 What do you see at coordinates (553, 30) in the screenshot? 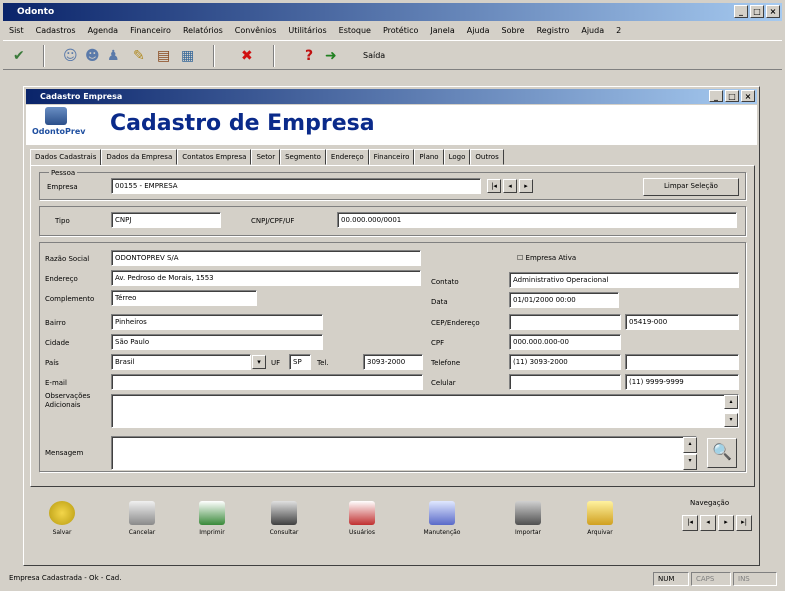
I see `menu-item: Registro` at bounding box center [553, 30].